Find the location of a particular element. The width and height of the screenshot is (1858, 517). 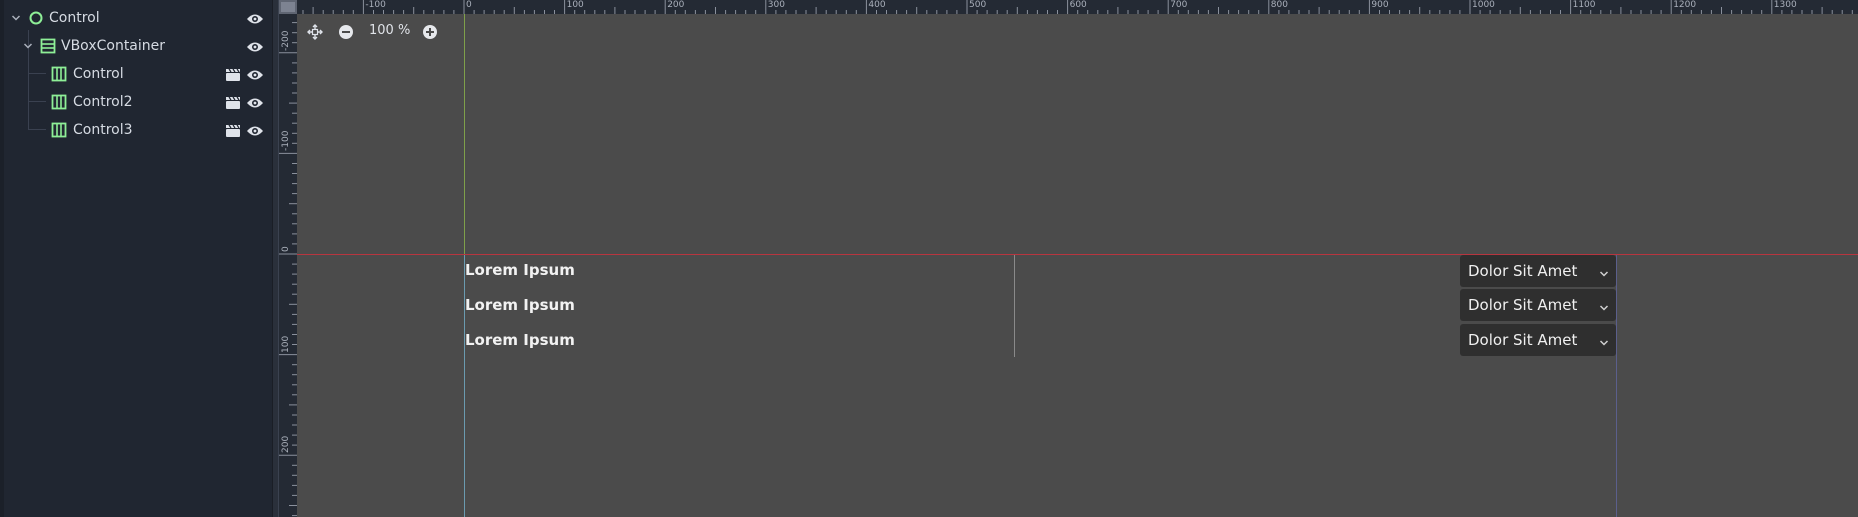

vbox-container-icon is located at coordinates (48, 46).